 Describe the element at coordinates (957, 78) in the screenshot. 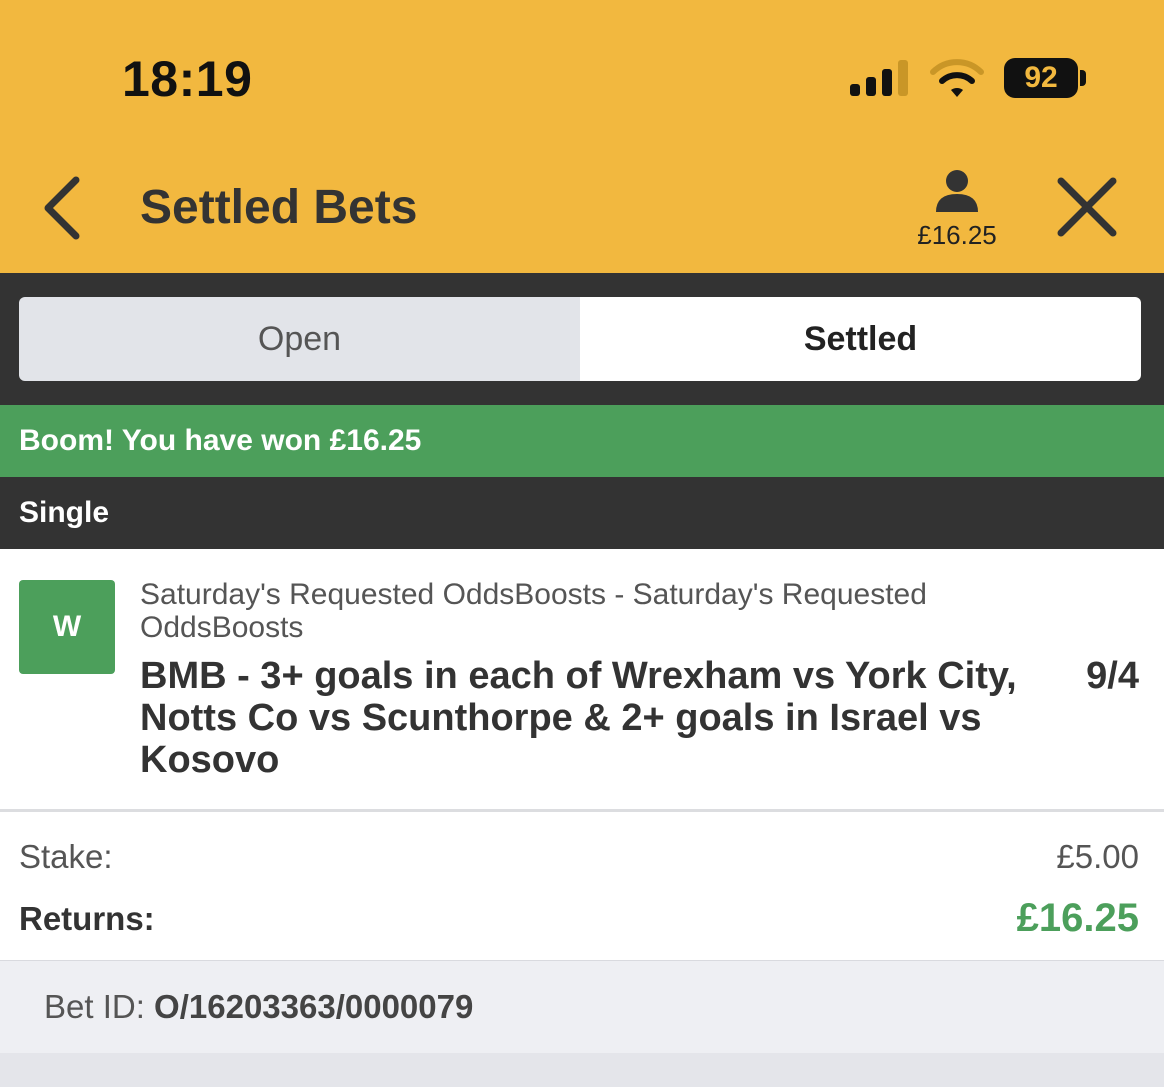

I see `wifi-icon` at that location.